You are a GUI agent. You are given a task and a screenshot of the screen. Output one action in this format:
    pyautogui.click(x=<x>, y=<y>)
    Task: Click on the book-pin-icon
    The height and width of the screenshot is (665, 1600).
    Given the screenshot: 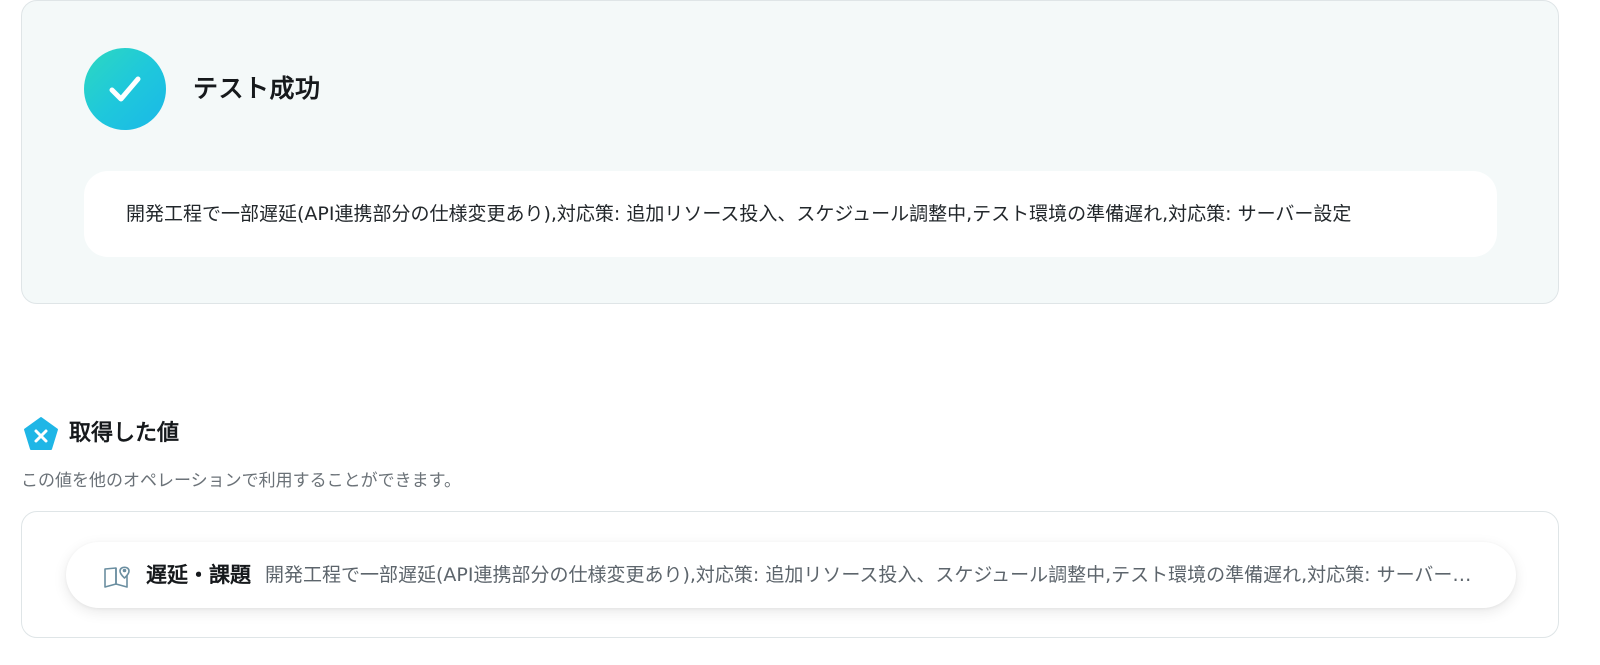 What is the action you would take?
    pyautogui.click(x=117, y=577)
    